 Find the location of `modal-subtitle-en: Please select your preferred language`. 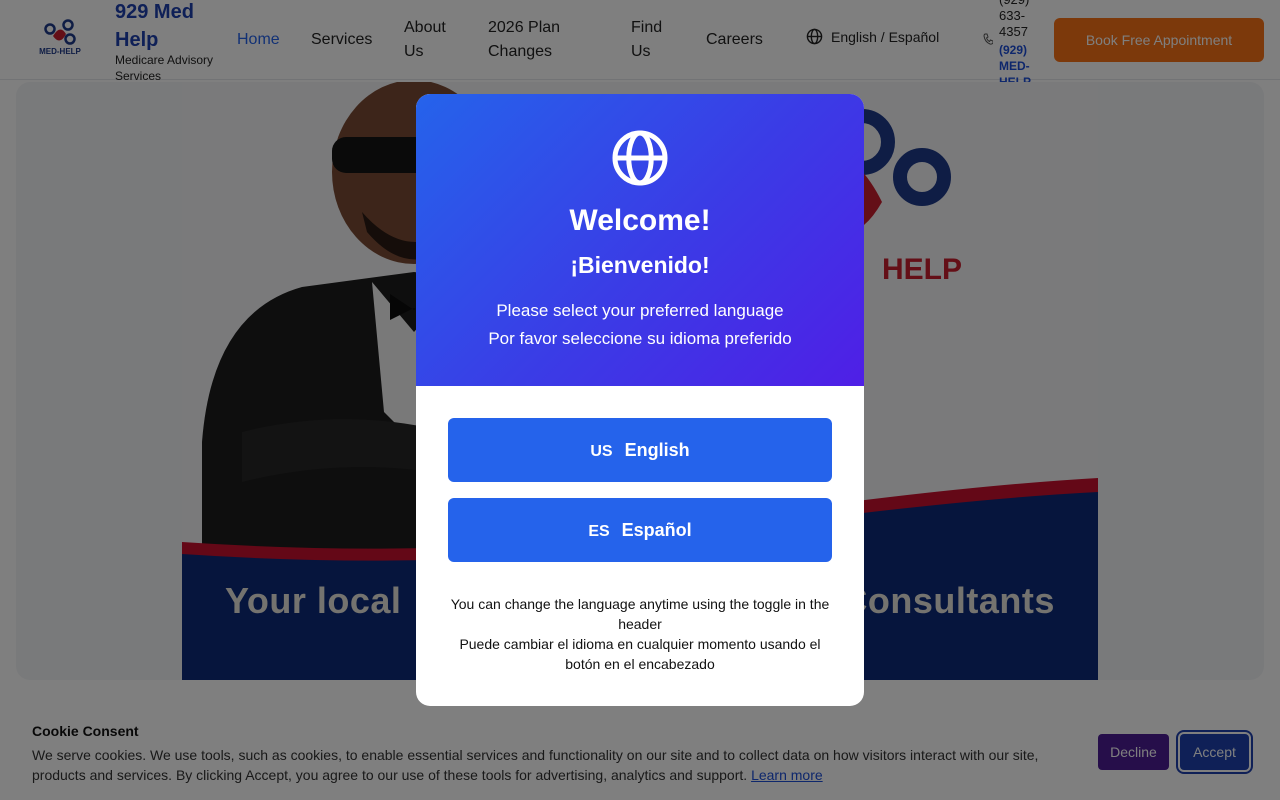

modal-subtitle-en: Please select your preferred language is located at coordinates (640, 310).